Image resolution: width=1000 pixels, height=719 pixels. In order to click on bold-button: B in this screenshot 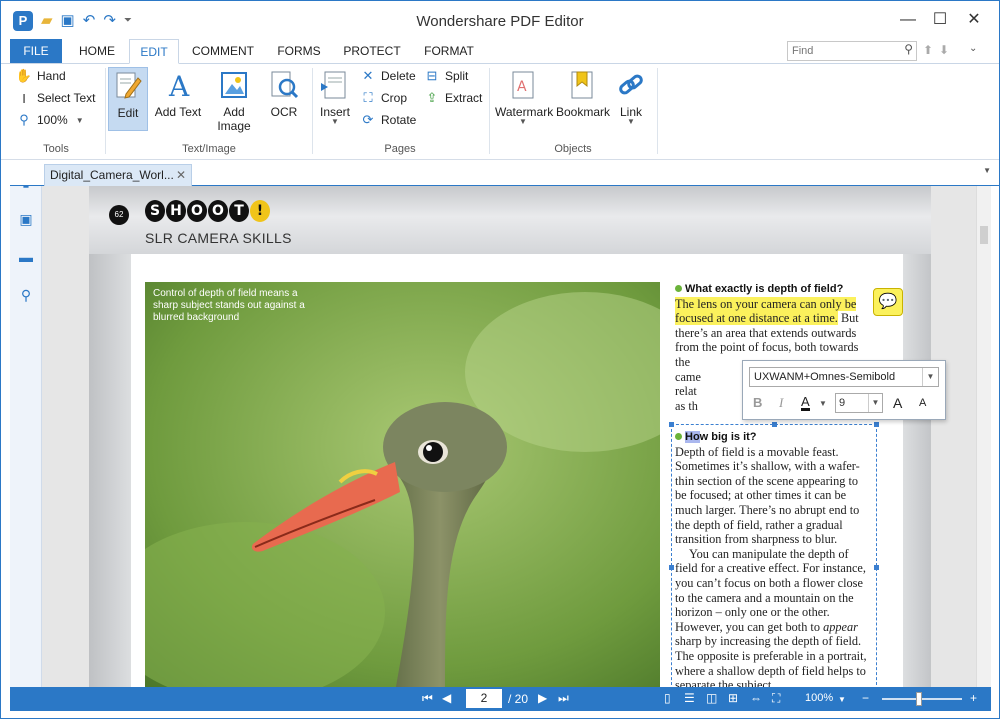, I will do `click(757, 402)`.